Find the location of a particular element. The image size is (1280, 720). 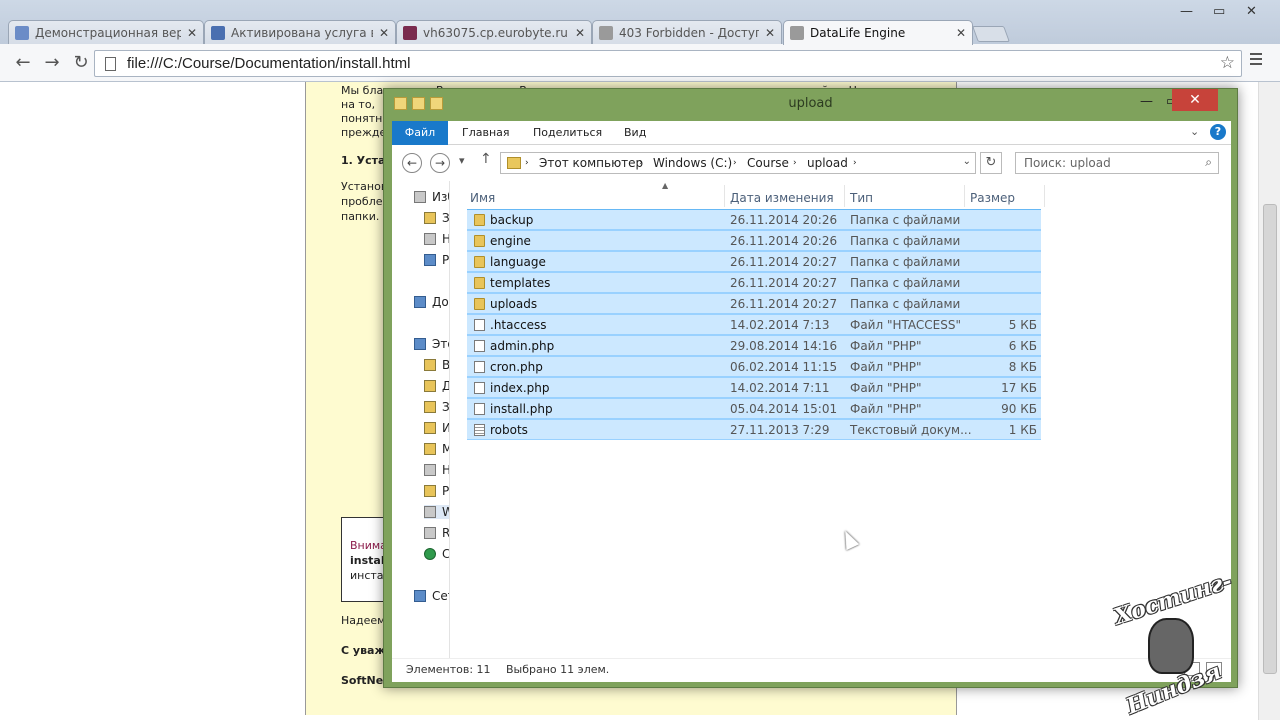

nav-item: Изображения is located at coordinates (436, 428).